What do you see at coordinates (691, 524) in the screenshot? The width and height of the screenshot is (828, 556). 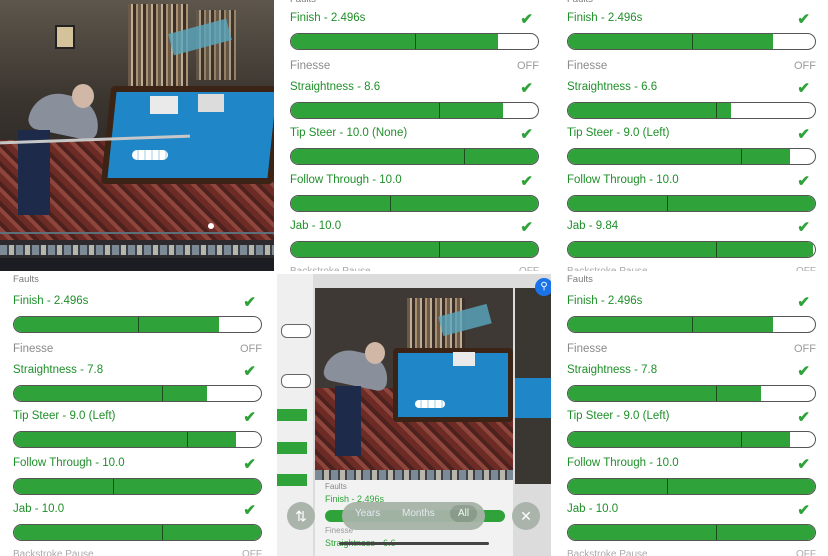 I see `metric-row: Jab - 10.0 ✔` at bounding box center [691, 524].